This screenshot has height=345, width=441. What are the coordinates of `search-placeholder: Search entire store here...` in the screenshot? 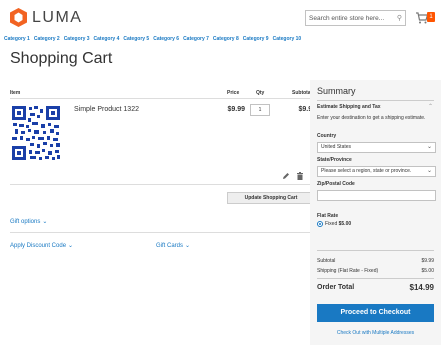 It's located at (347, 18).